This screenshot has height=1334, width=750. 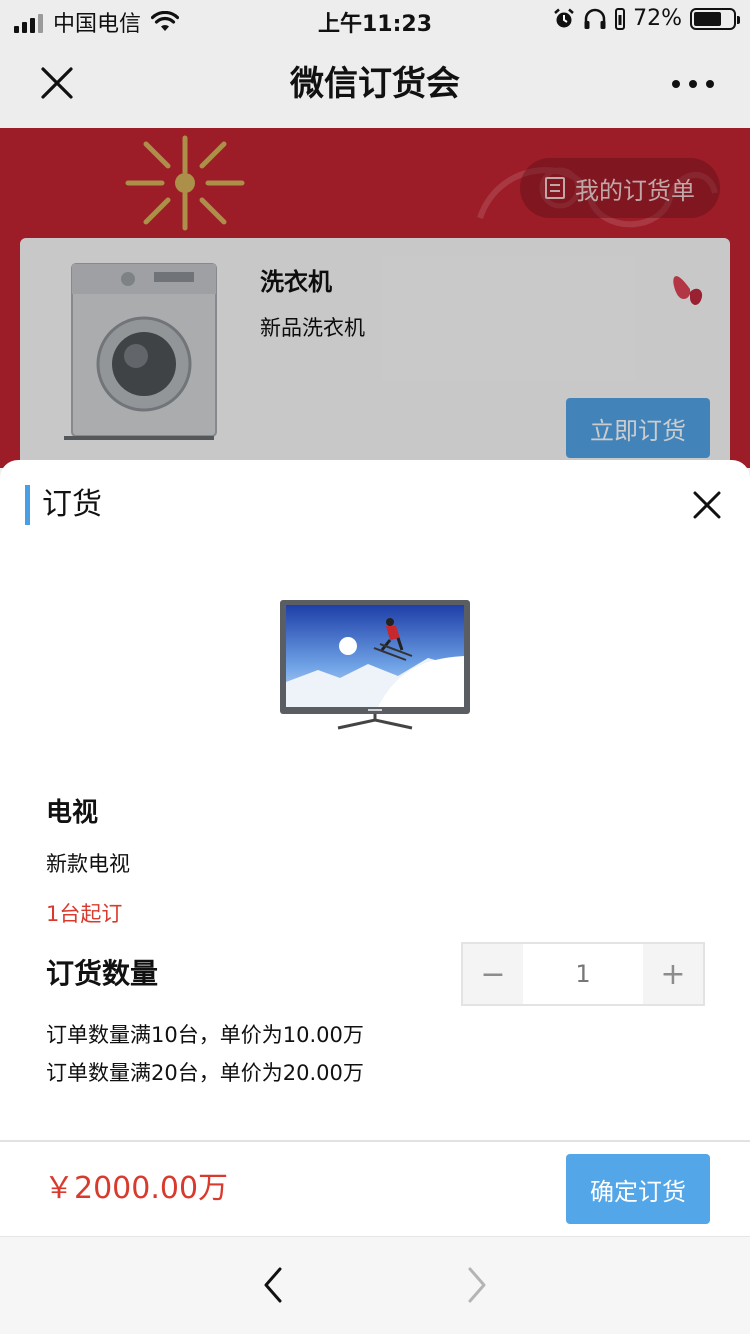 I want to click on total-price: ￥2000.00万, so click(x=136, y=1188).